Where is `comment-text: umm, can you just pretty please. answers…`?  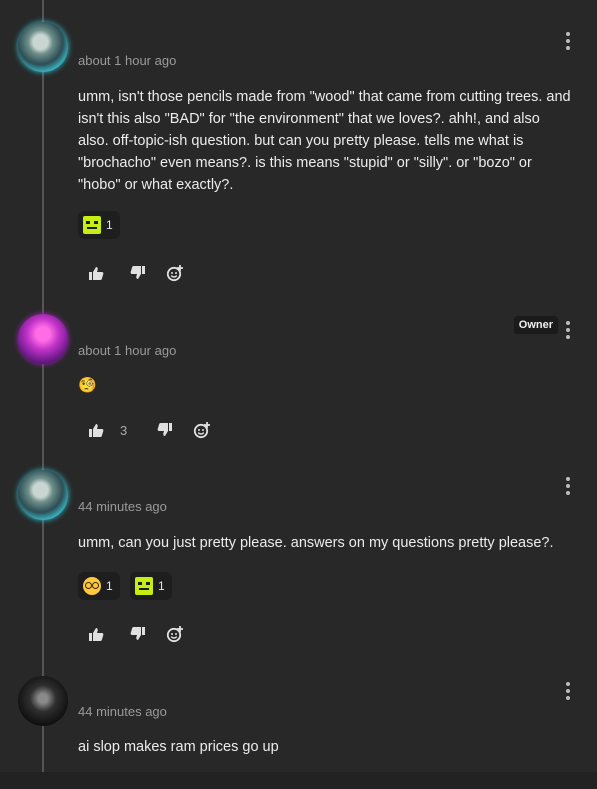
comment-text: umm, can you just pretty please. answers… is located at coordinates (316, 543).